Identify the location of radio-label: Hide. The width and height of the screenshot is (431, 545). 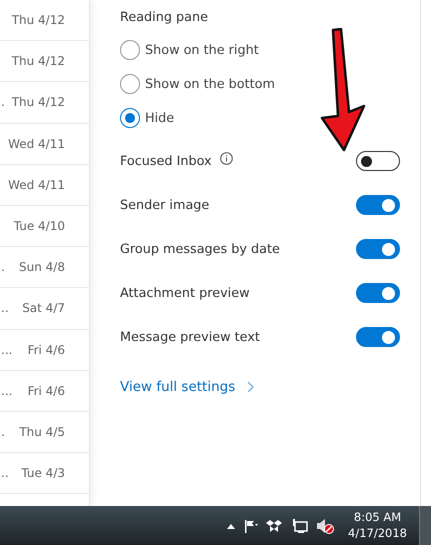
(159, 119).